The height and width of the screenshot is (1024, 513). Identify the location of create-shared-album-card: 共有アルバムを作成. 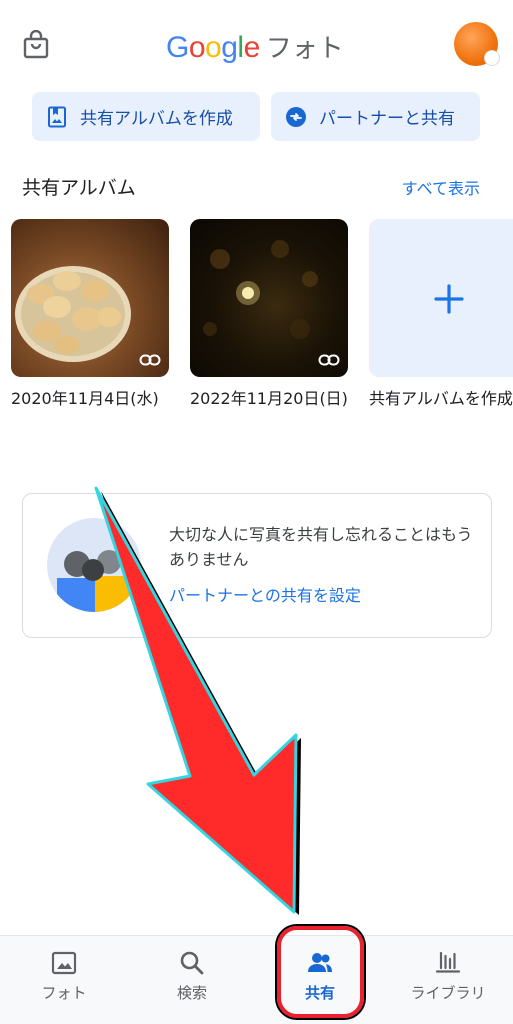
(441, 315).